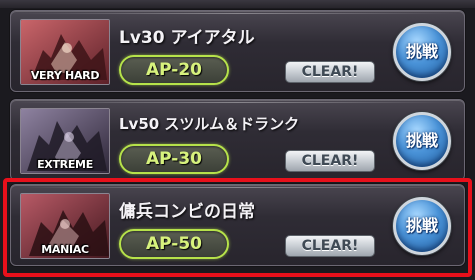 This screenshot has height=280, width=475. Describe the element at coordinates (65, 249) in the screenshot. I see `difficulty-label: MANIAC` at that location.